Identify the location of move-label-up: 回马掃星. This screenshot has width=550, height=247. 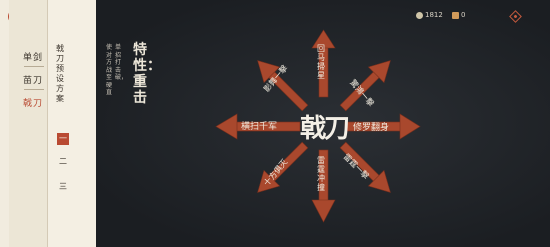
(321, 62).